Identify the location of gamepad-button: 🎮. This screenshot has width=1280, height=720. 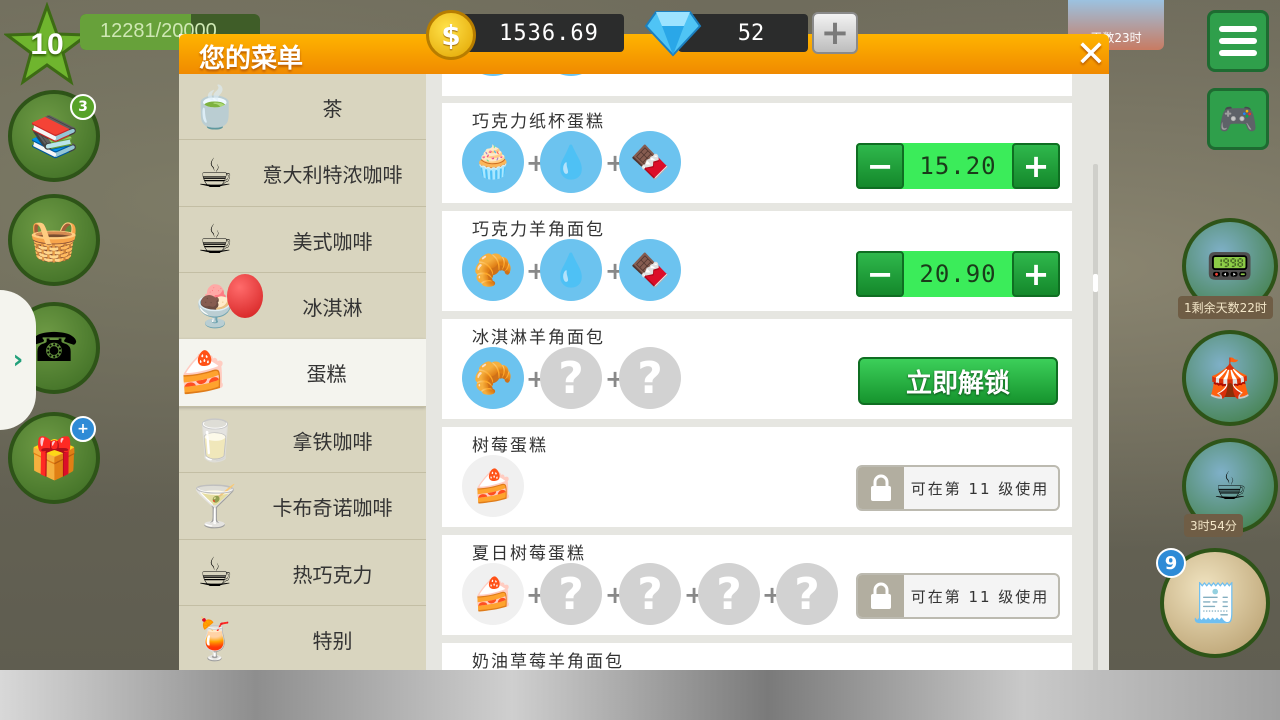
(1238, 119).